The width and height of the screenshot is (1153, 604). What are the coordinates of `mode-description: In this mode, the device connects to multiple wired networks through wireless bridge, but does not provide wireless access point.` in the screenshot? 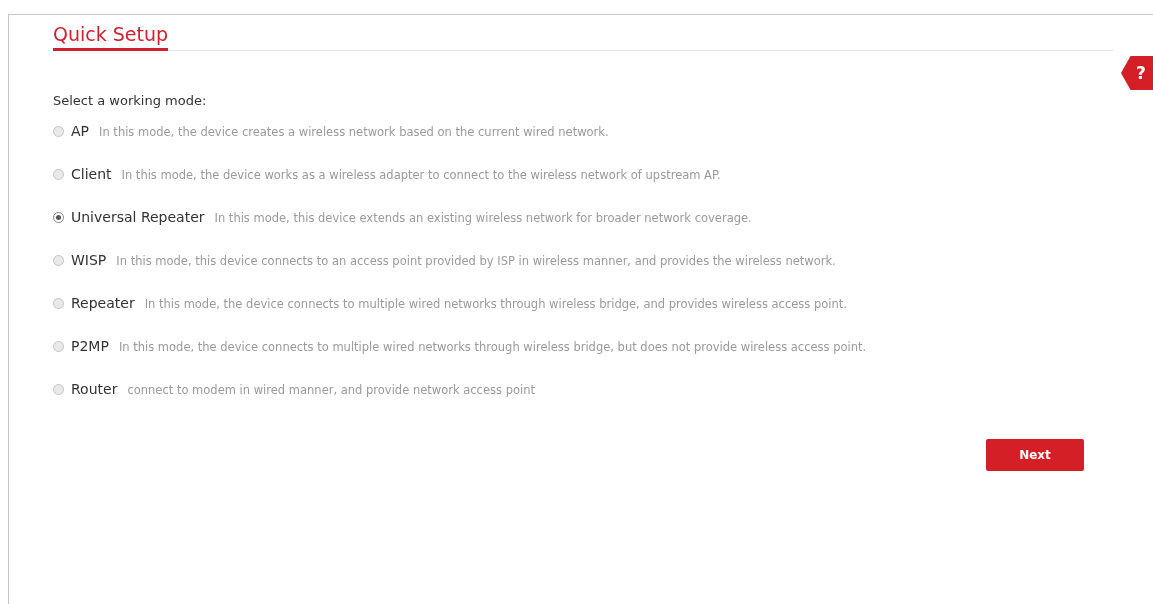 It's located at (492, 347).